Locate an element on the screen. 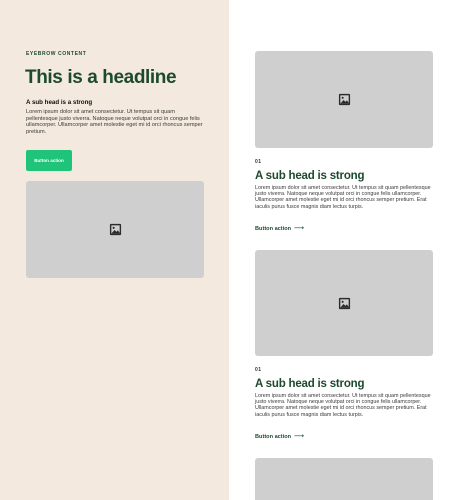  page-headline: This is a headline is located at coordinates (101, 77).